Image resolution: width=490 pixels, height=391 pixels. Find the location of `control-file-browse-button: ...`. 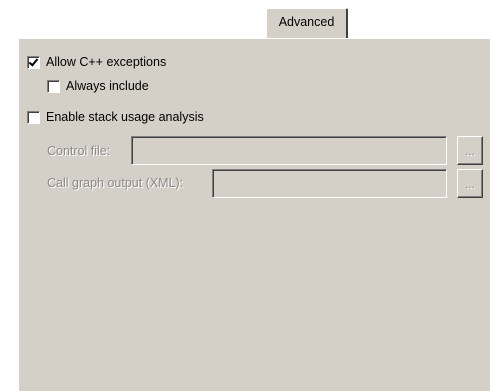

control-file-browse-button: ... is located at coordinates (470, 150).